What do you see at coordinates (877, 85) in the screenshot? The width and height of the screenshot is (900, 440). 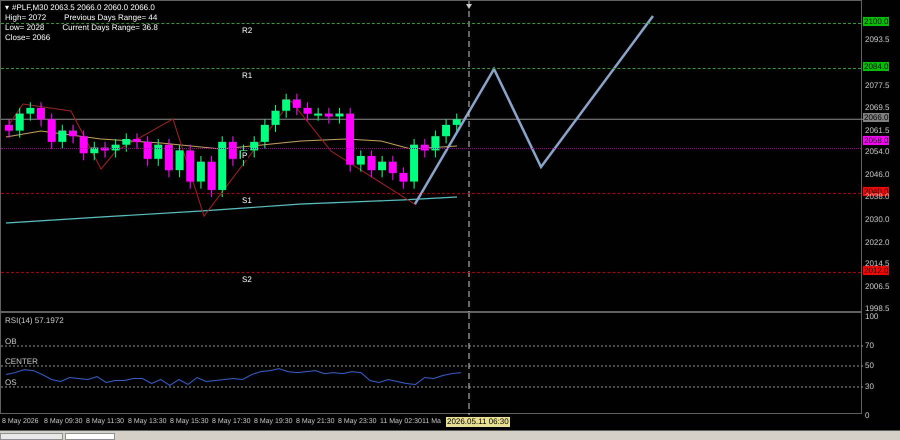 I see `price-tick-label: 2077.5` at bounding box center [877, 85].